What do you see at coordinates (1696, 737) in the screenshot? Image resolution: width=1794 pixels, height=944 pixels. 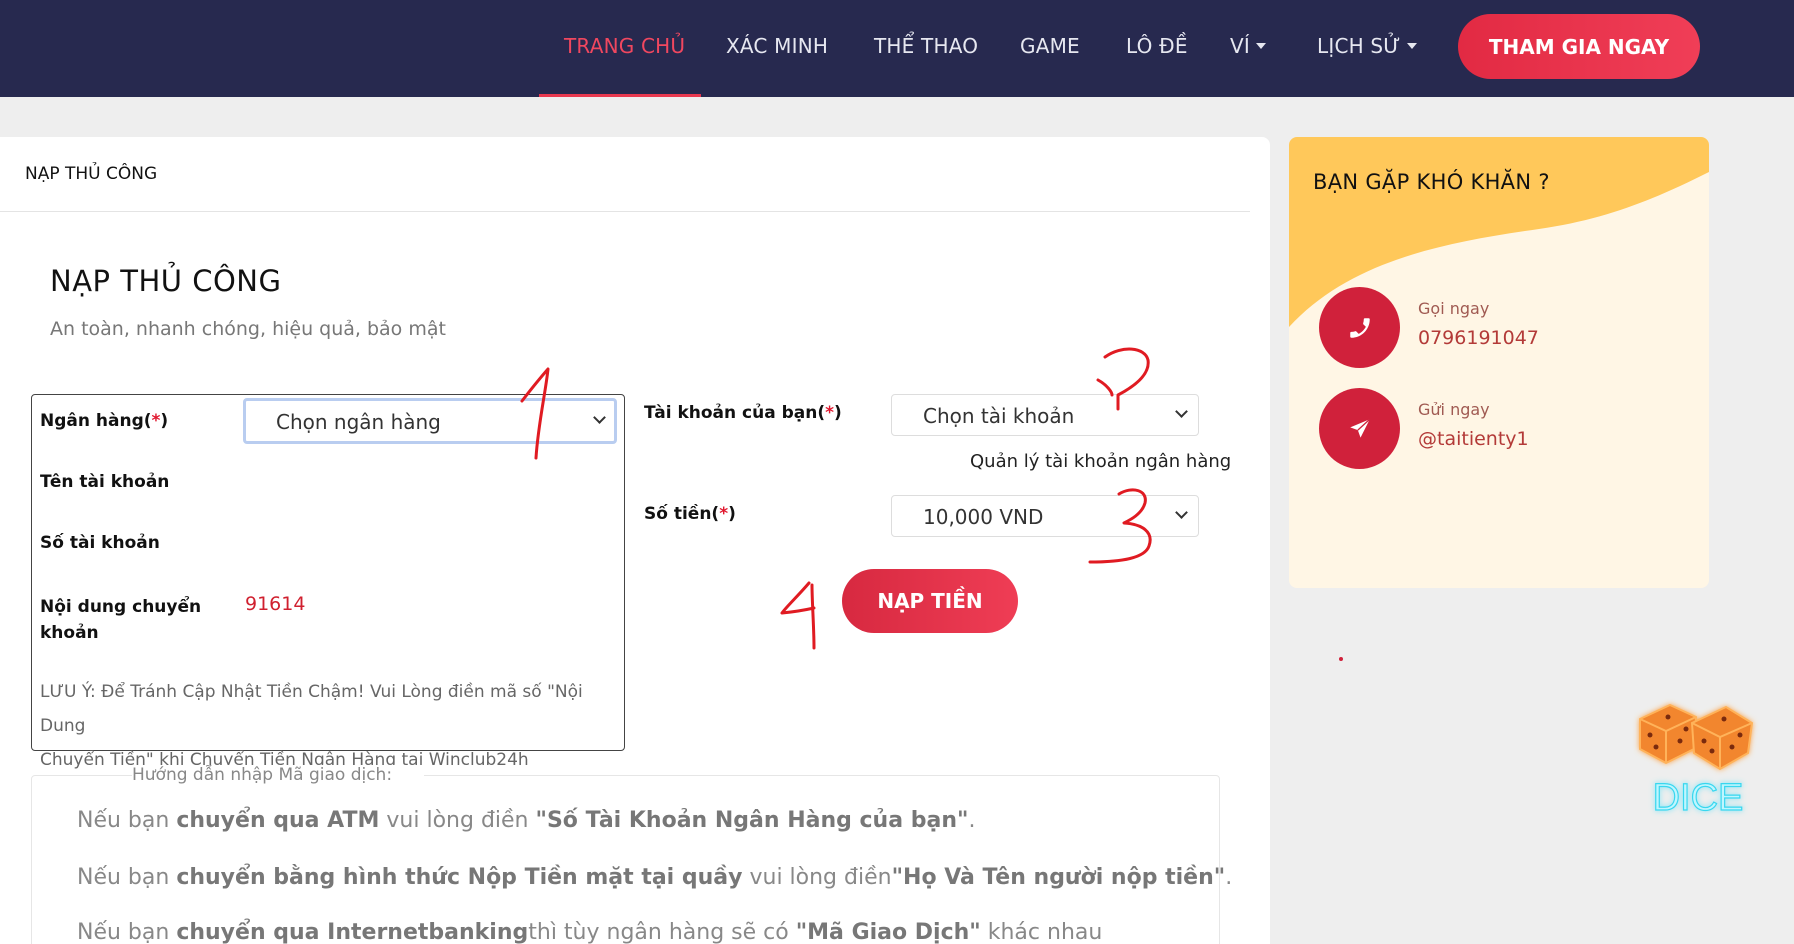 I see `dice-icon` at bounding box center [1696, 737].